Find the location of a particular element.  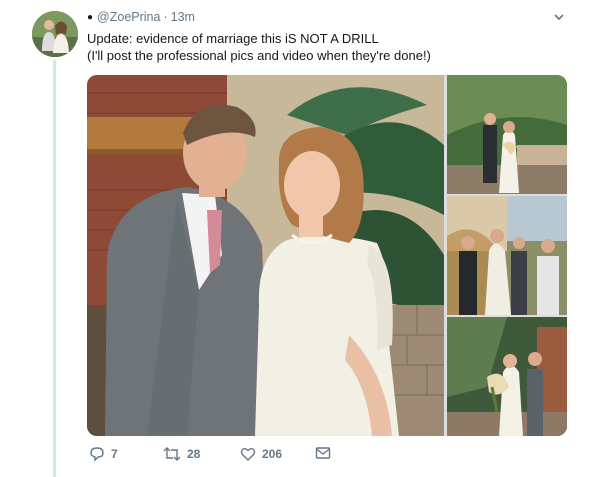

avatar is located at coordinates (55, 34).